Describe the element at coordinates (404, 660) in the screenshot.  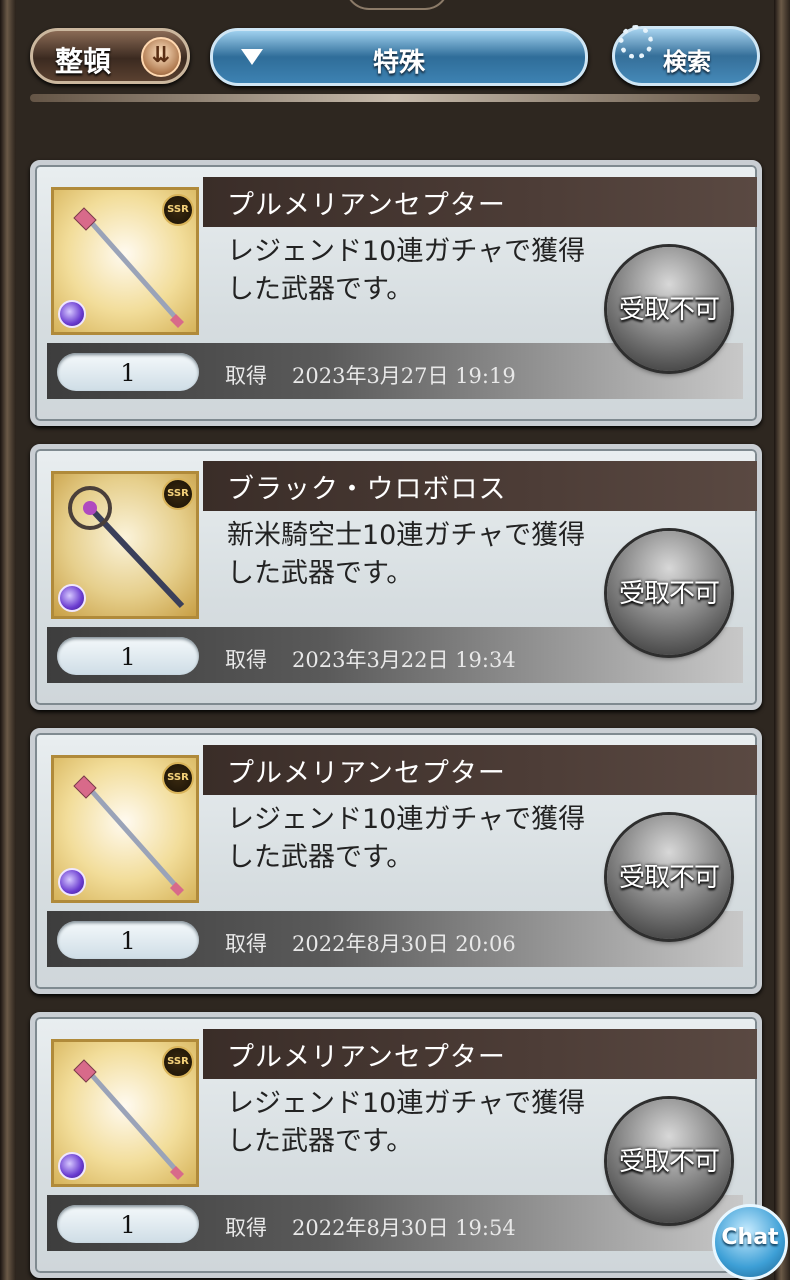
I see `acquired-date: 2023年3月22日 19:34` at that location.